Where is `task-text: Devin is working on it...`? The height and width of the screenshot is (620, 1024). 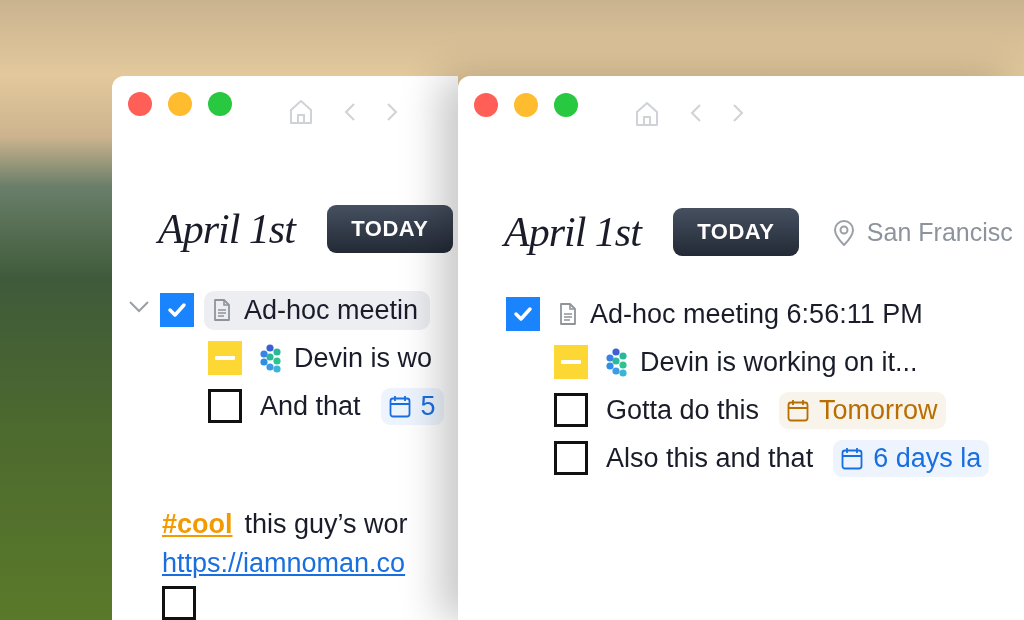 task-text: Devin is working on it... is located at coordinates (779, 362).